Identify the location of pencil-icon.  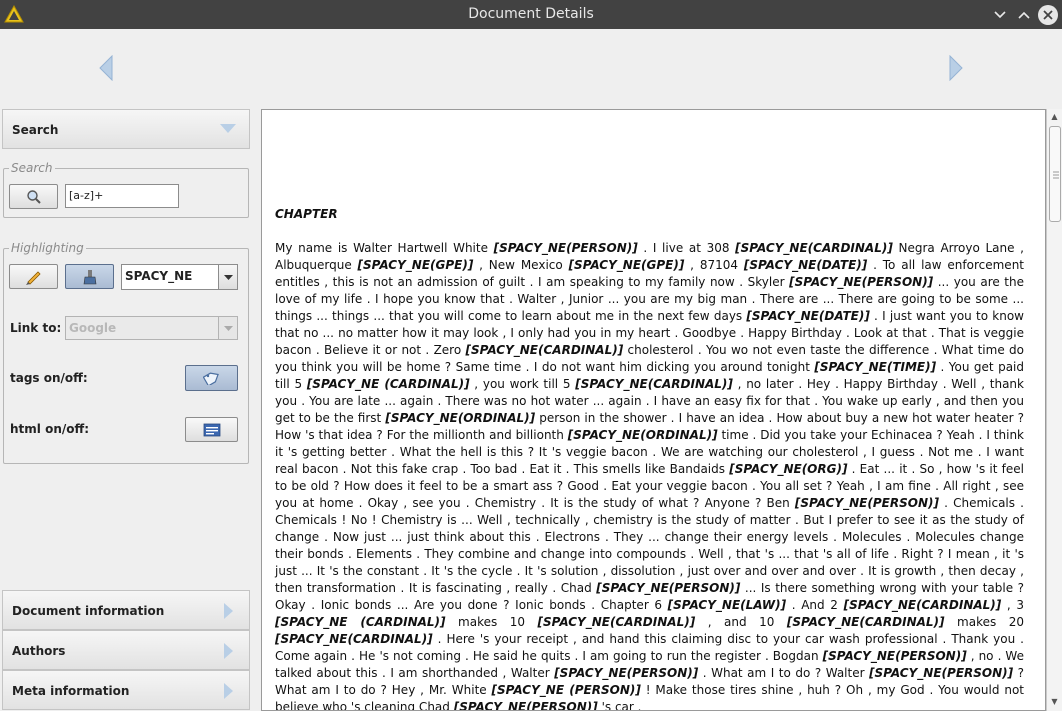
(33, 277).